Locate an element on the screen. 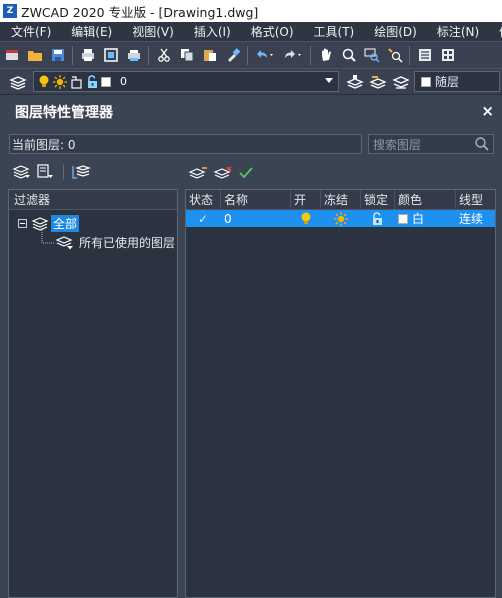 Image resolution: width=502 pixels, height=598 pixels. menu-draw: 绘图(D) is located at coordinates (390, 31).